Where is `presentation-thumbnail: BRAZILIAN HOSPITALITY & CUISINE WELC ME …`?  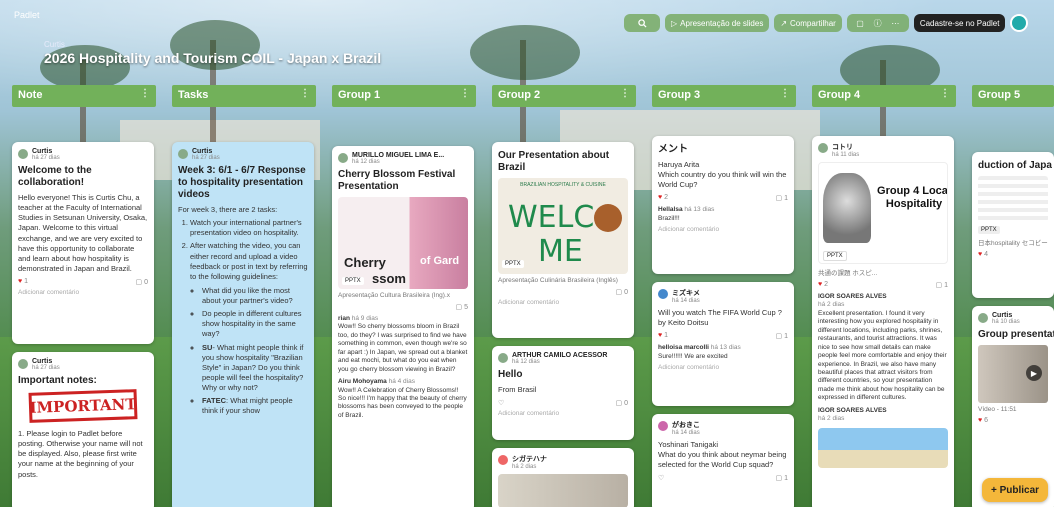
presentation-thumbnail: BRAZILIAN HOSPITALITY & CUISINE WELC ME … is located at coordinates (563, 226).